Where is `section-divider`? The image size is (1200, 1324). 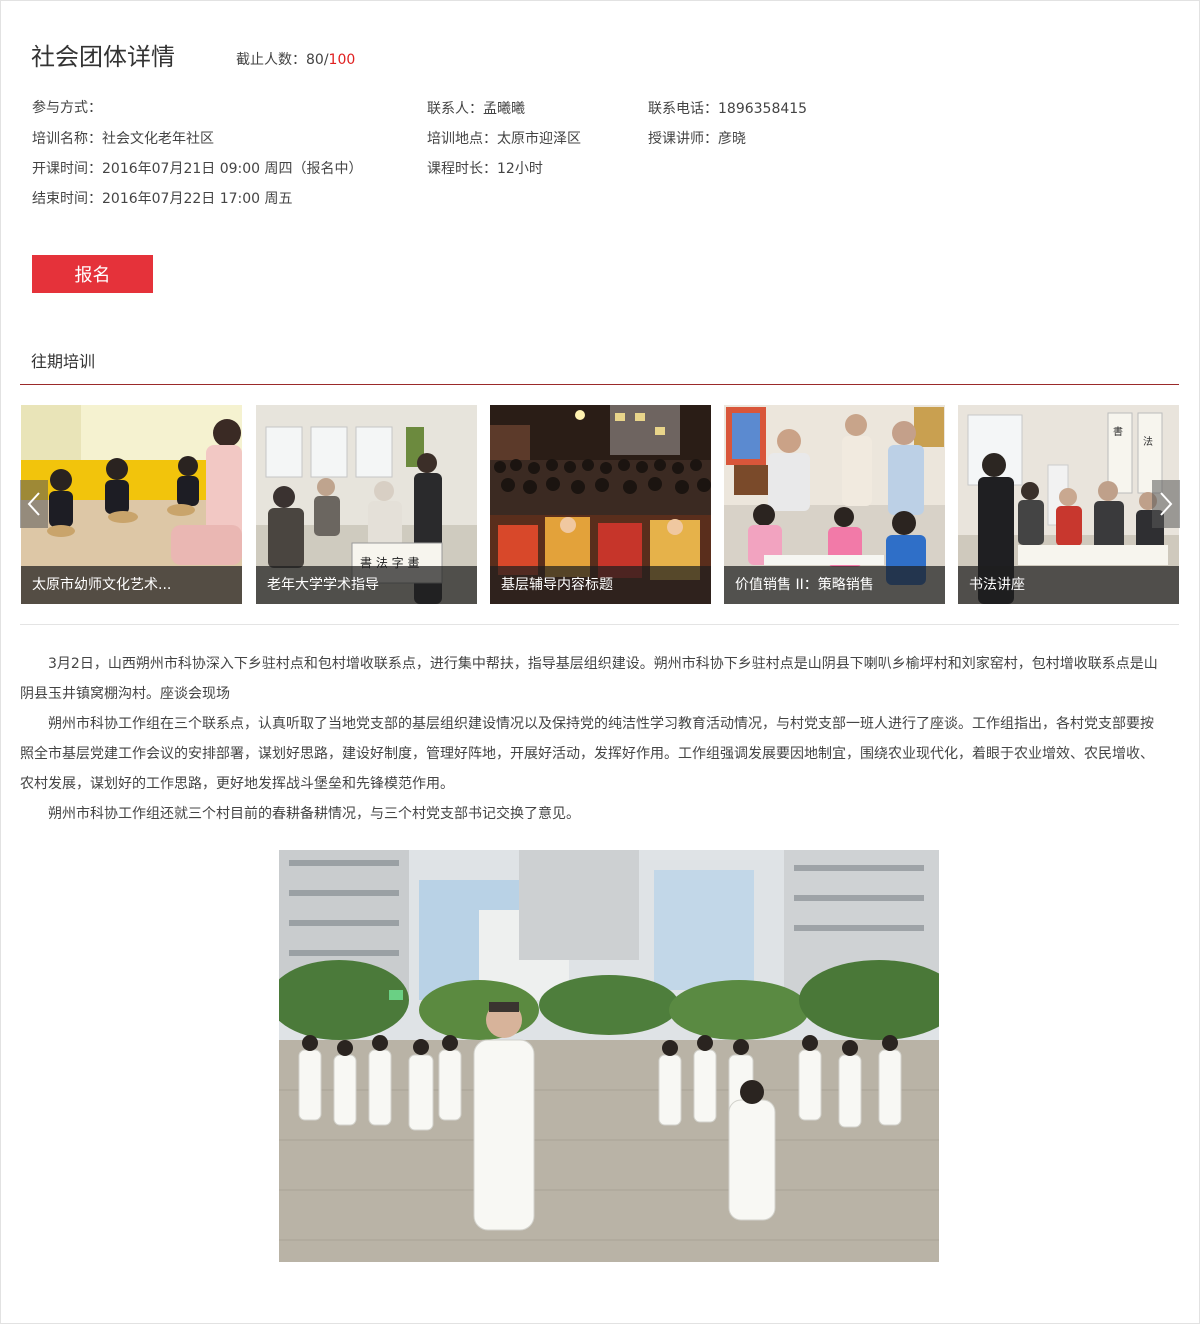
section-divider is located at coordinates (599, 384).